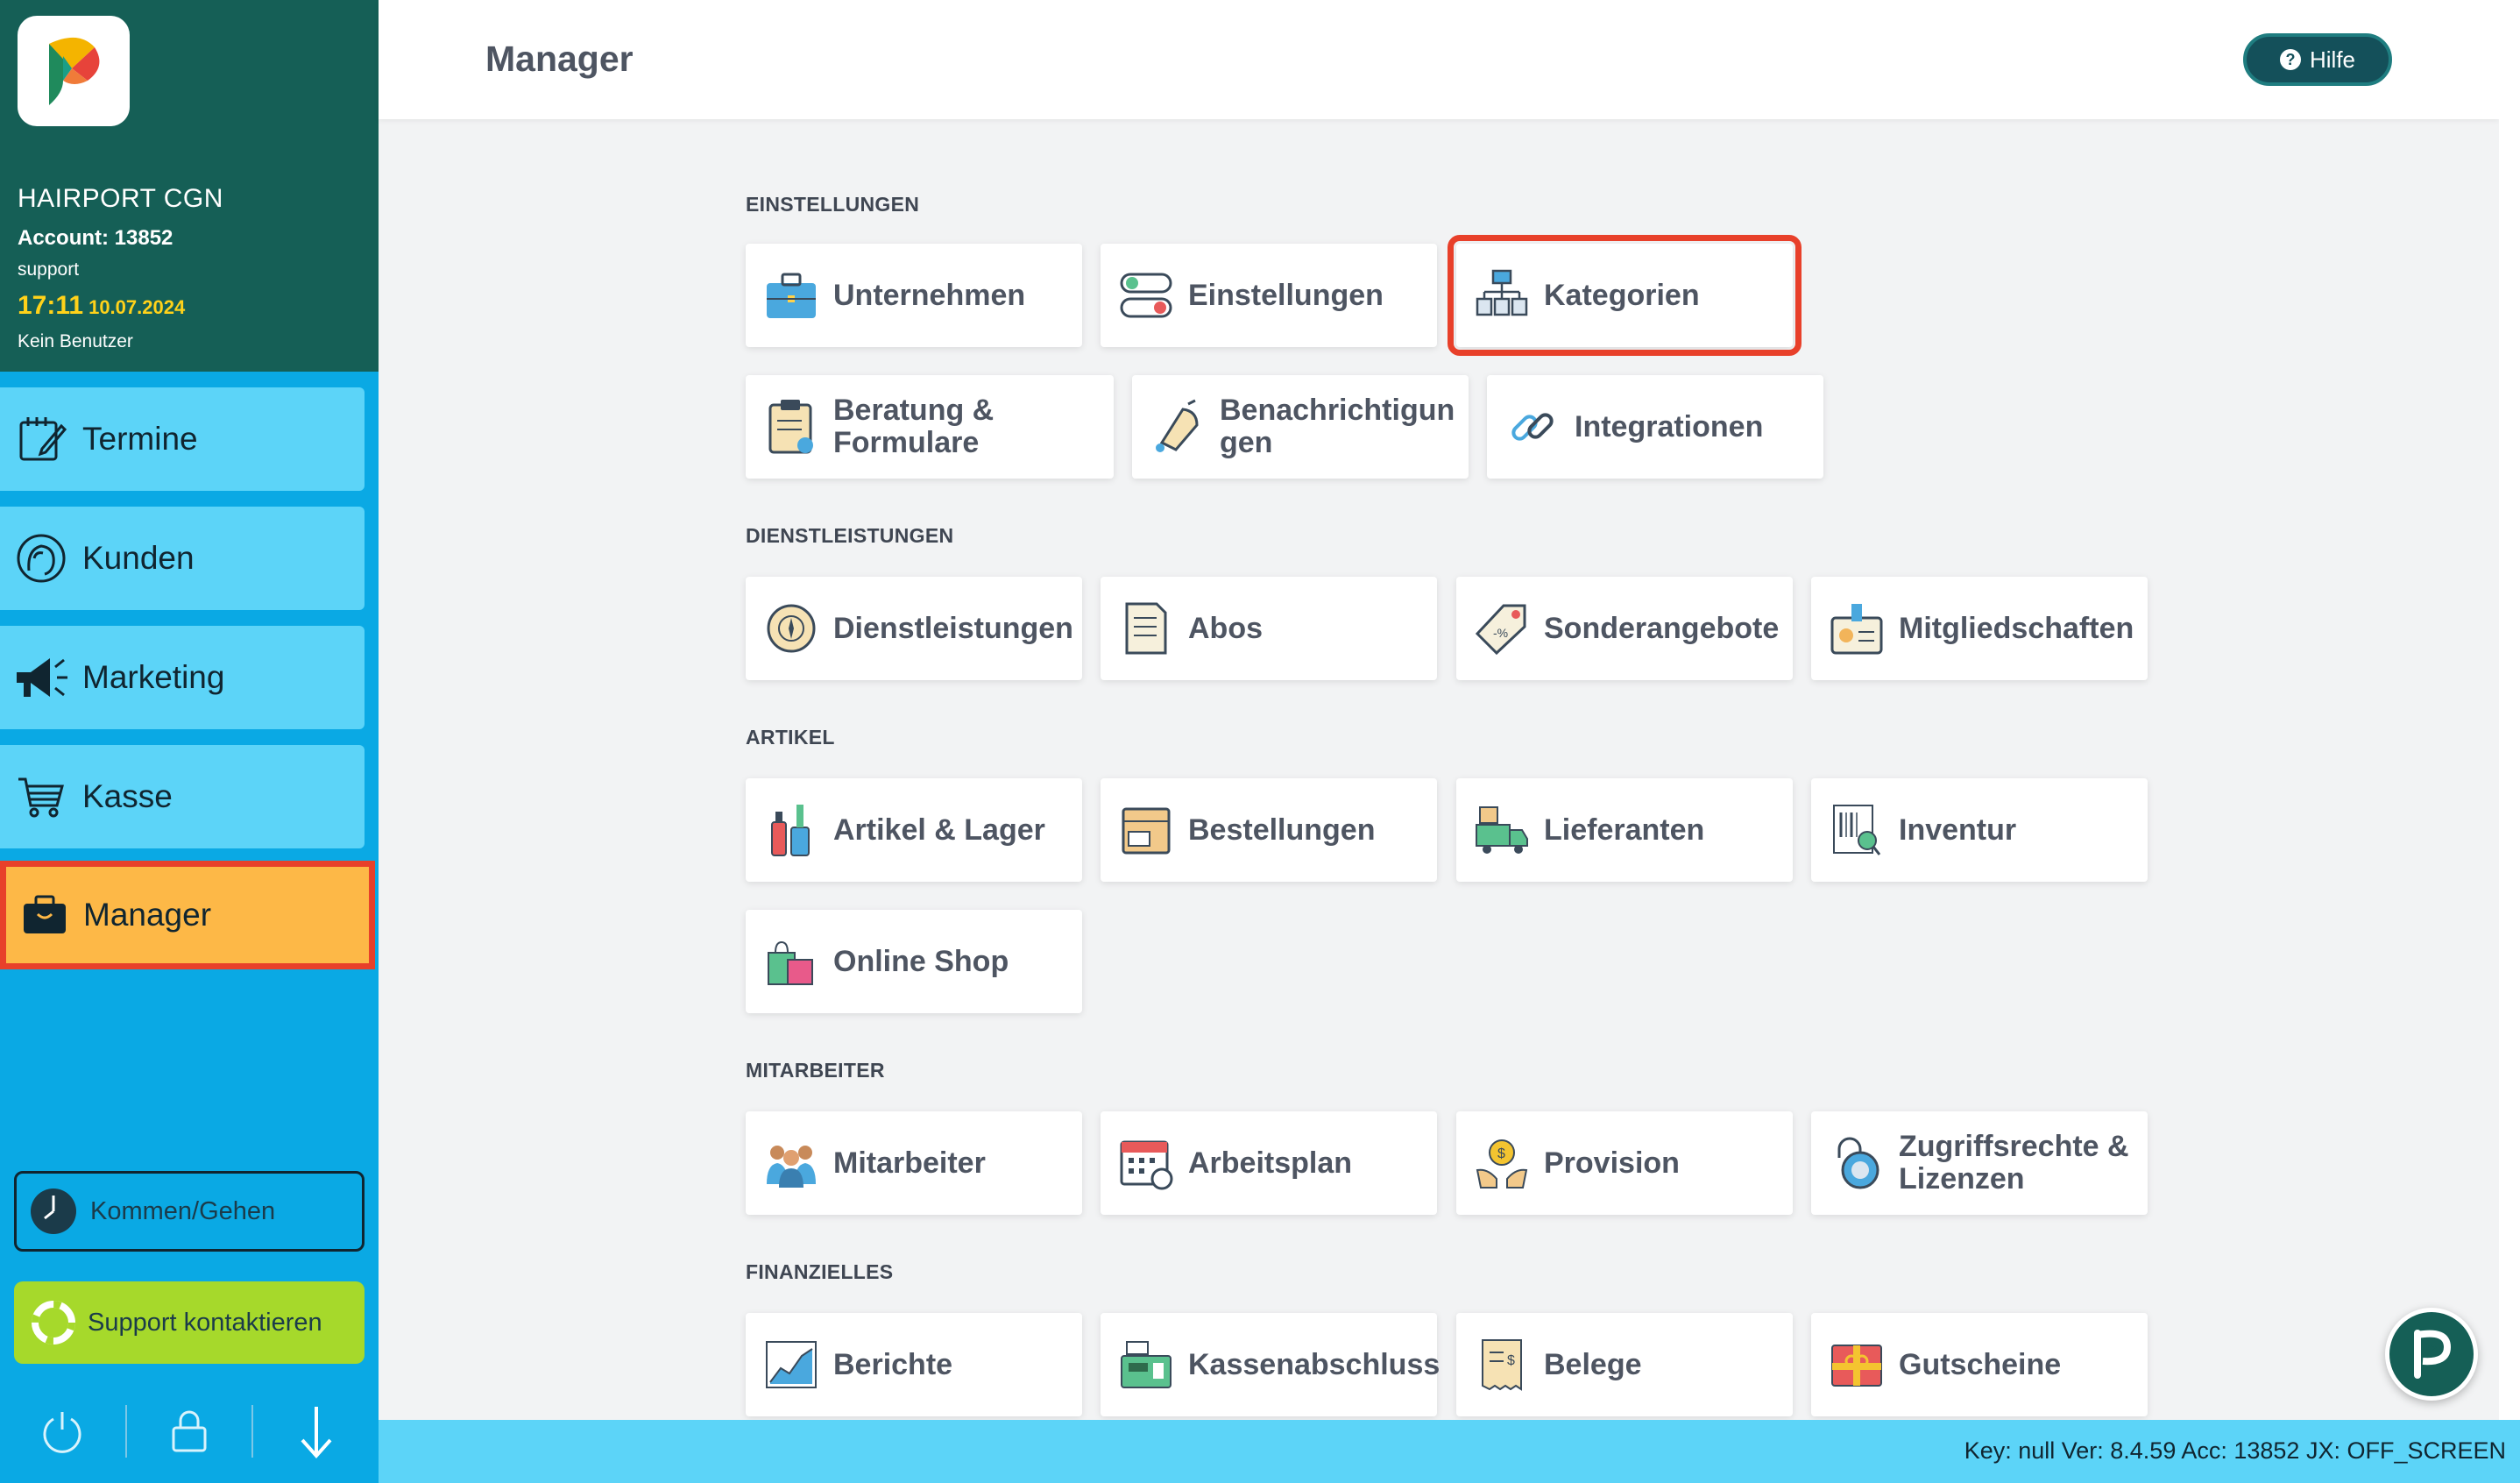 The image size is (2520, 1483). I want to click on tile-label: Gutscheine, so click(1980, 1364).